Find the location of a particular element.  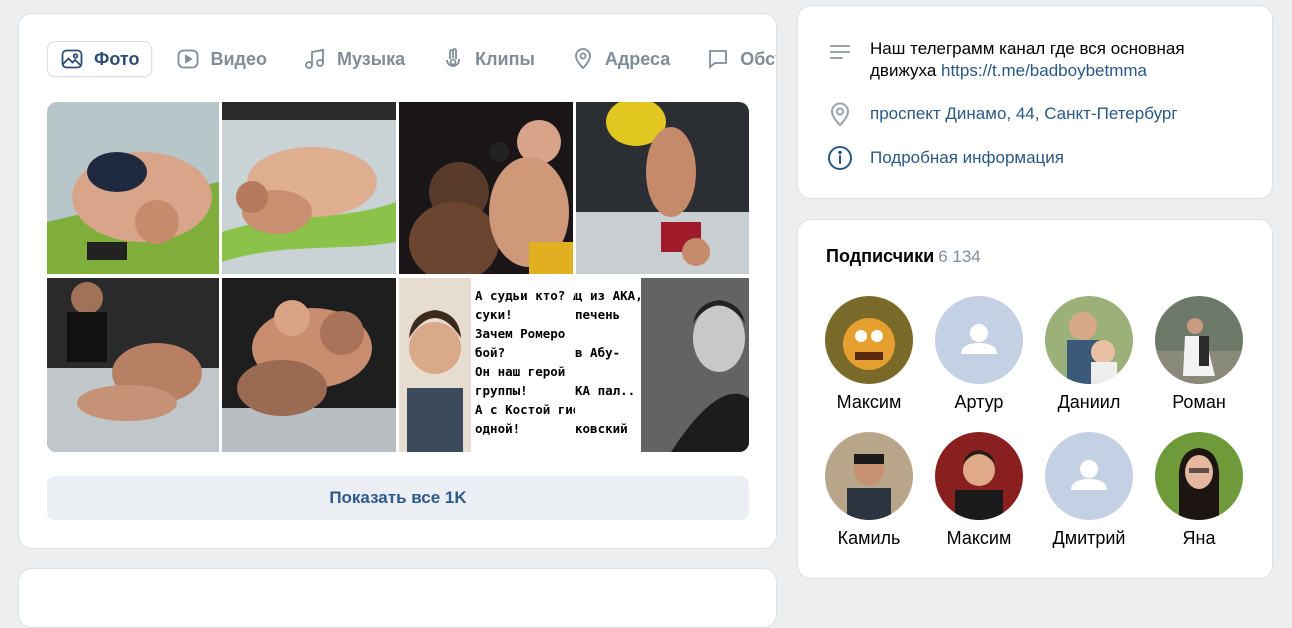

subscriber-item: Камиль is located at coordinates (869, 490).